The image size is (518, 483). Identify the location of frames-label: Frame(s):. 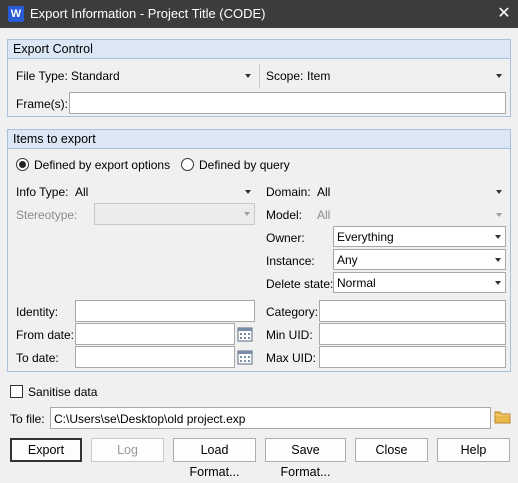
(42, 104).